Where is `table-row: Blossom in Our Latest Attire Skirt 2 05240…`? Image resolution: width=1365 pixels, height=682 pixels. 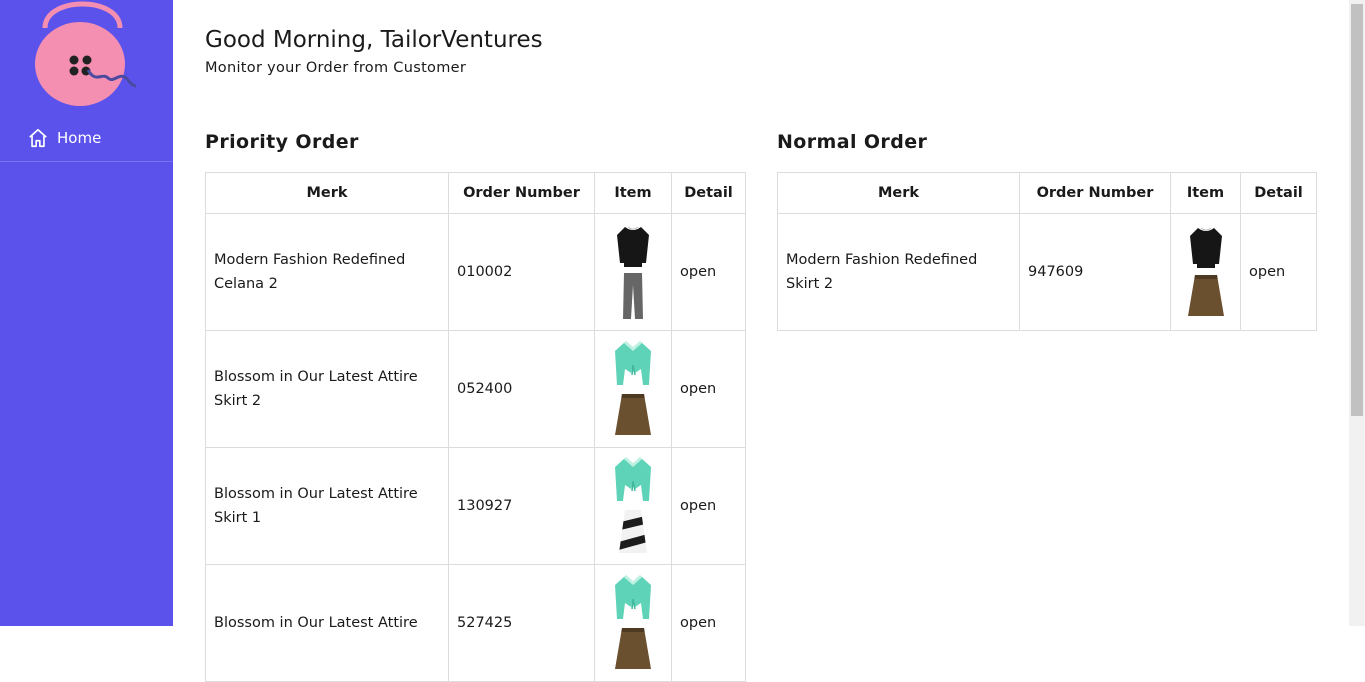 table-row: Blossom in Our Latest Attire Skirt 2 05240… is located at coordinates (475, 389).